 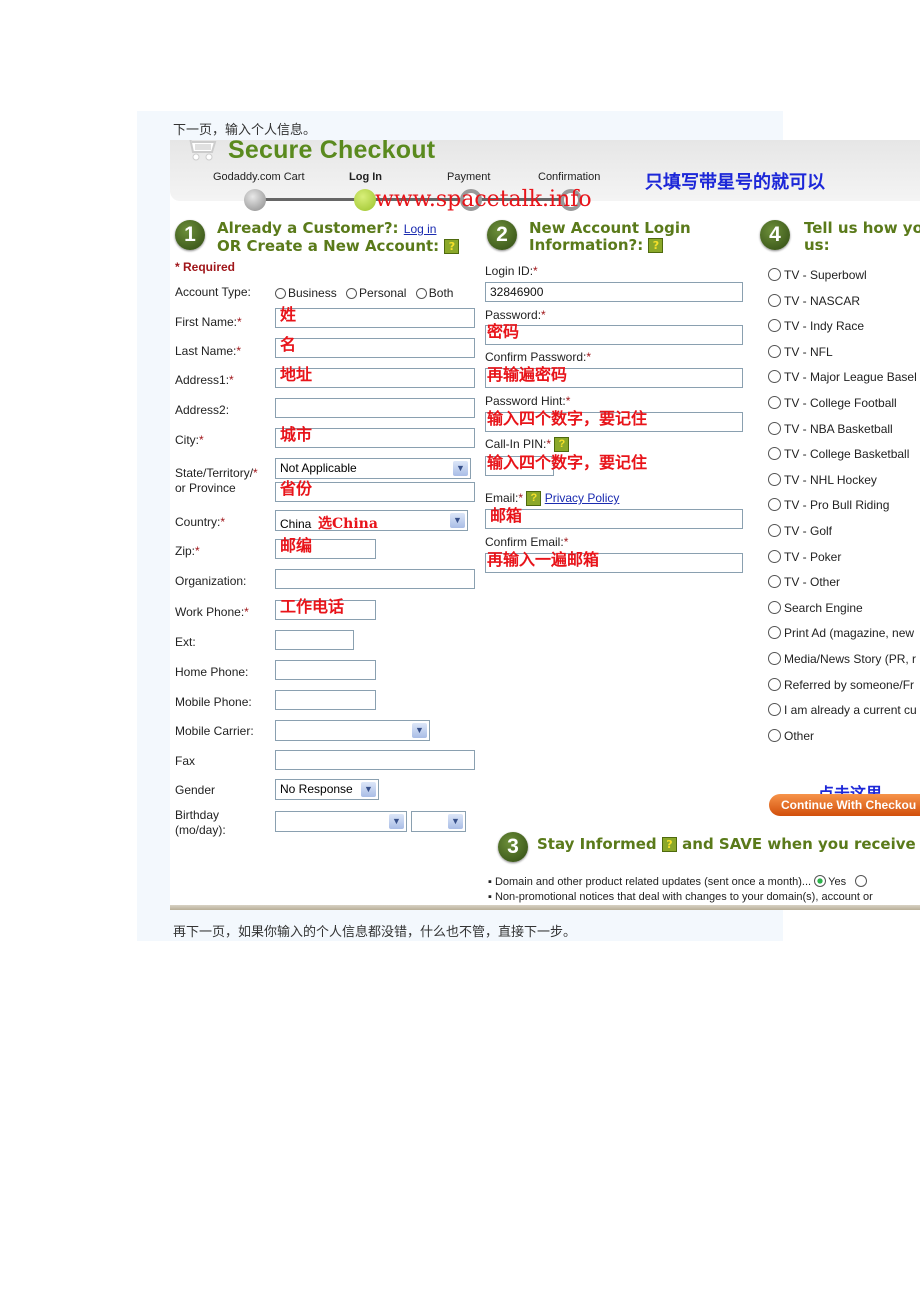 What do you see at coordinates (842, 377) in the screenshot?
I see `referral-option: TV - Major League Basel` at bounding box center [842, 377].